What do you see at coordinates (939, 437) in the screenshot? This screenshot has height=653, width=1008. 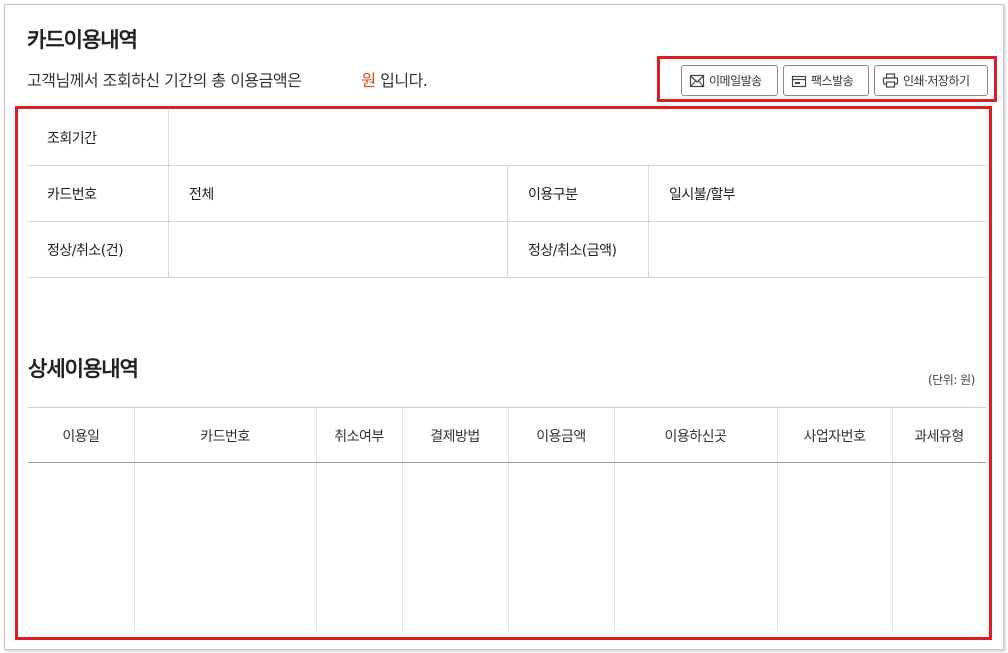 I see `column-header-tax-type: 과세유형` at bounding box center [939, 437].